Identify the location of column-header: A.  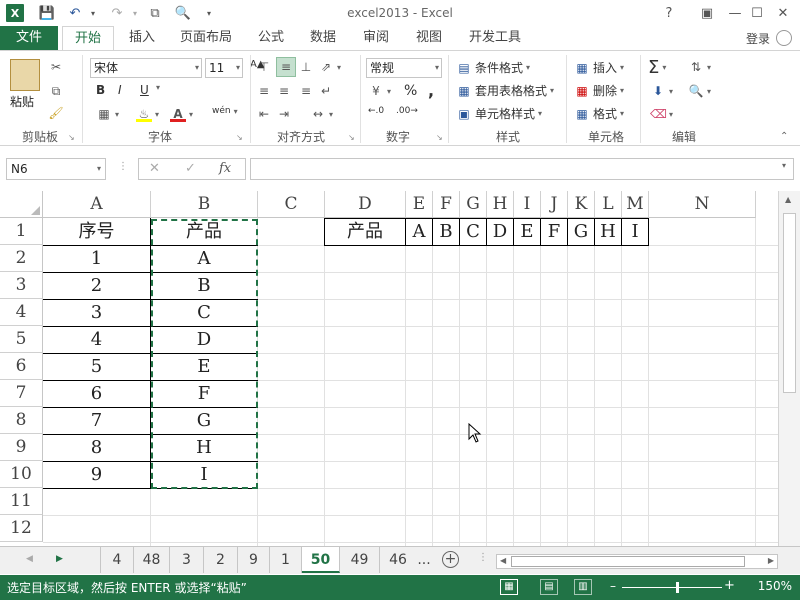
(97, 204).